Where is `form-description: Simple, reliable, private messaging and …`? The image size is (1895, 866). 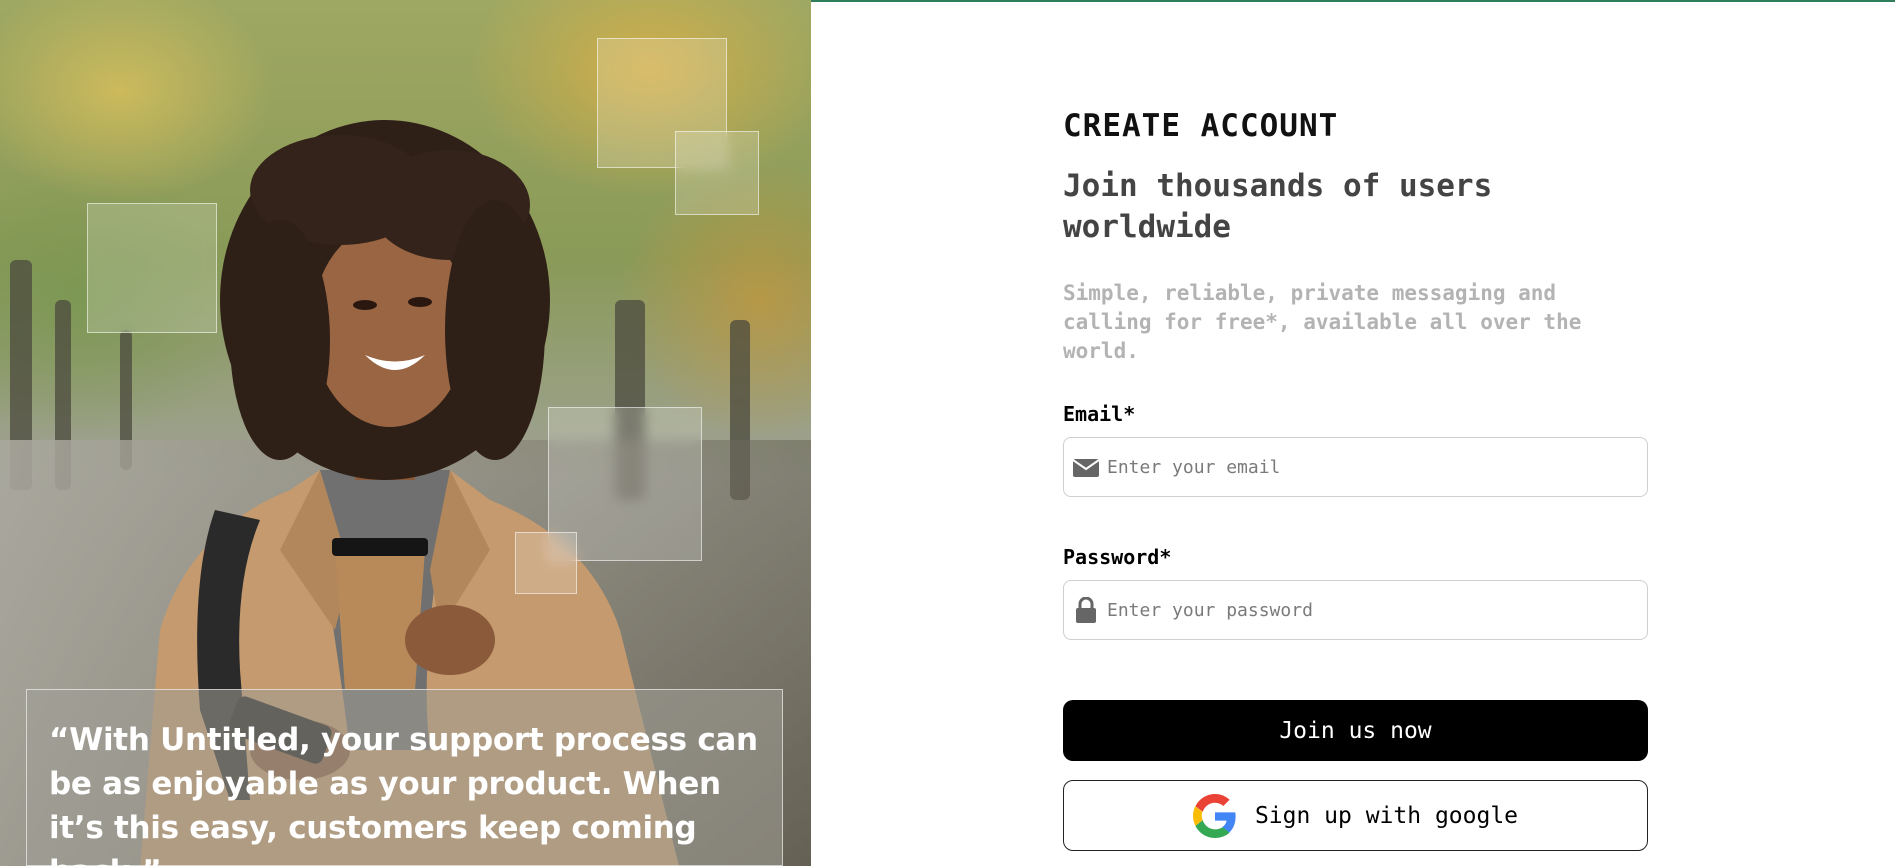 form-description: Simple, reliable, private messaging and … is located at coordinates (1322, 322).